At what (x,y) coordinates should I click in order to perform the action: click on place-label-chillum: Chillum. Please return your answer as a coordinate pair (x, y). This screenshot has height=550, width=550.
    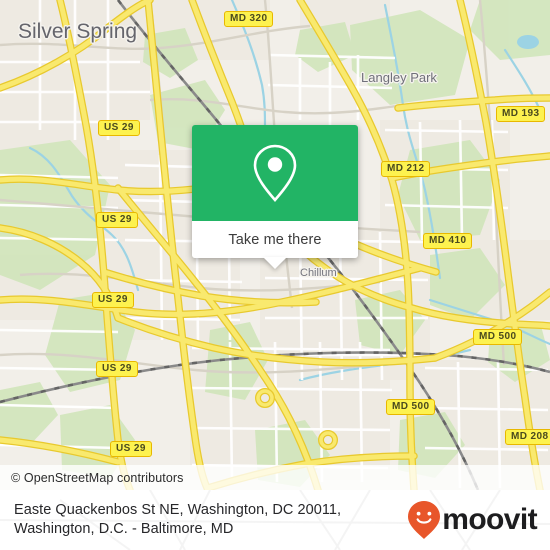
    Looking at the image, I should click on (318, 273).